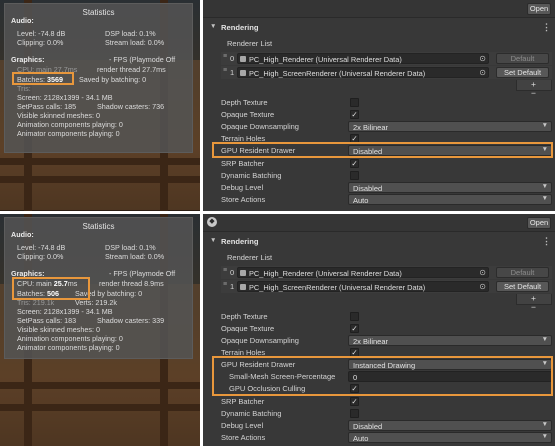 This screenshot has width=555, height=446. Describe the element at coordinates (232, 272) in the screenshot. I see `renderer-index: 0` at that location.